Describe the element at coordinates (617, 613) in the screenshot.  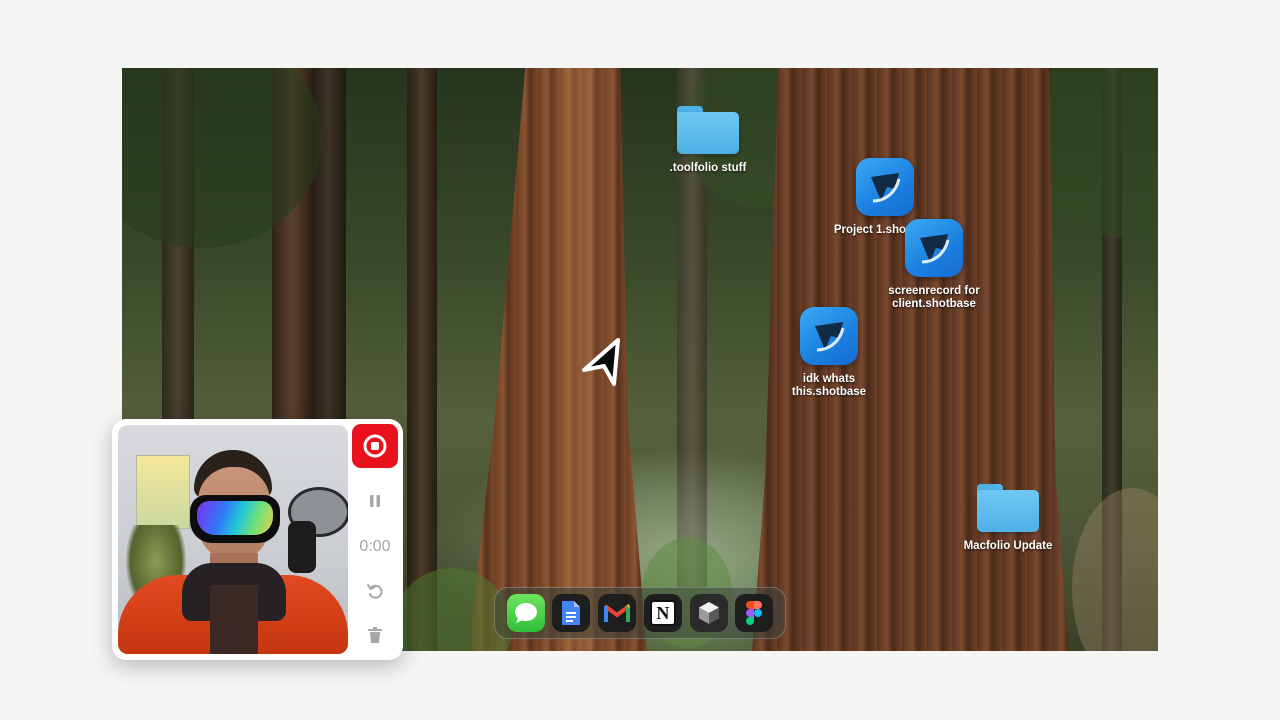
I see `gmail-icon` at that location.